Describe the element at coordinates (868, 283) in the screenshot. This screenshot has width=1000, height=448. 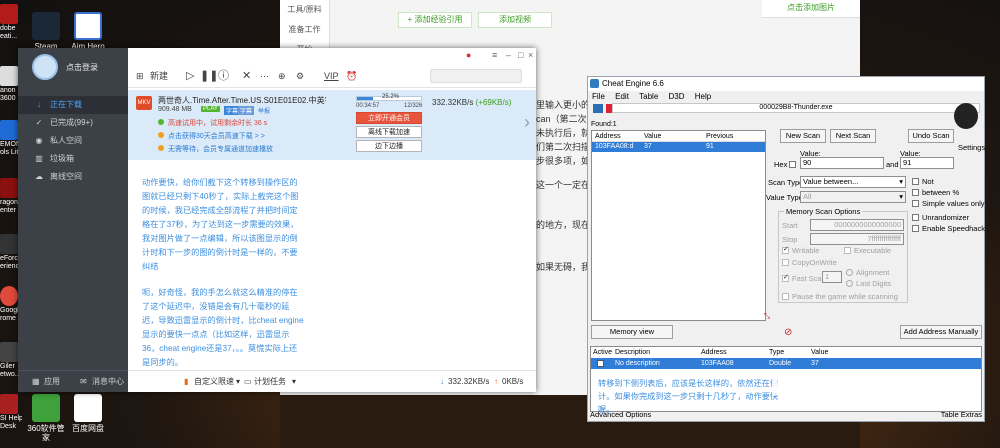
I see `last-digits-radio: Last Digits` at that location.